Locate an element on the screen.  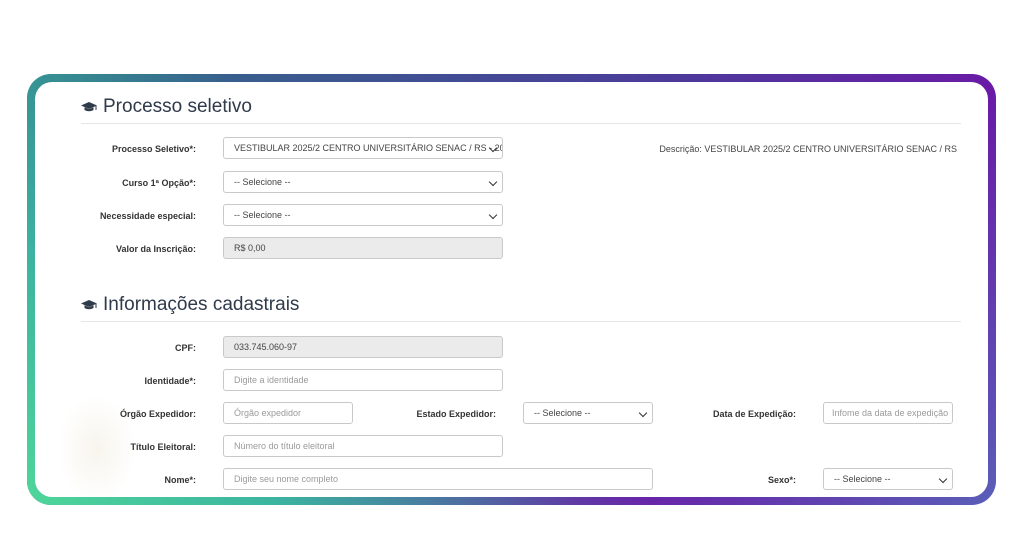
cpf-field: 033.745.060-97 is located at coordinates (363, 347).